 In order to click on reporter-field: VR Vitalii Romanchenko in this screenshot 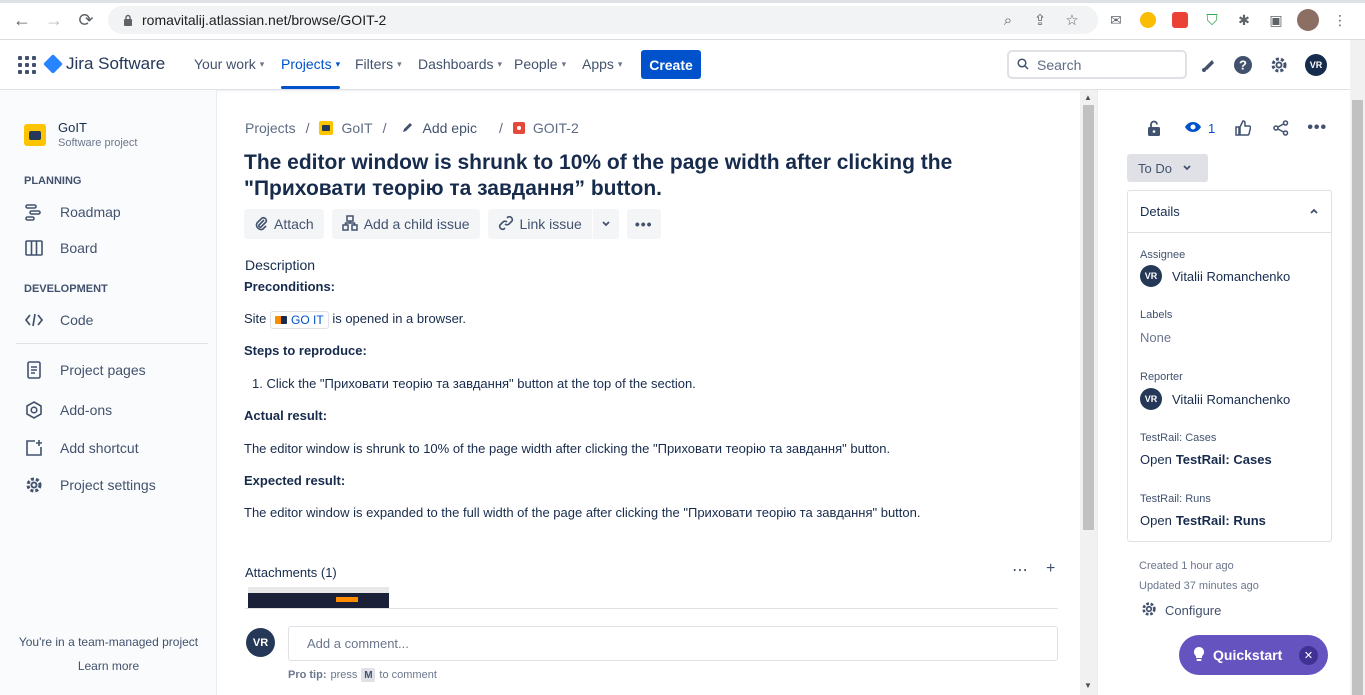, I will do `click(1215, 399)`.